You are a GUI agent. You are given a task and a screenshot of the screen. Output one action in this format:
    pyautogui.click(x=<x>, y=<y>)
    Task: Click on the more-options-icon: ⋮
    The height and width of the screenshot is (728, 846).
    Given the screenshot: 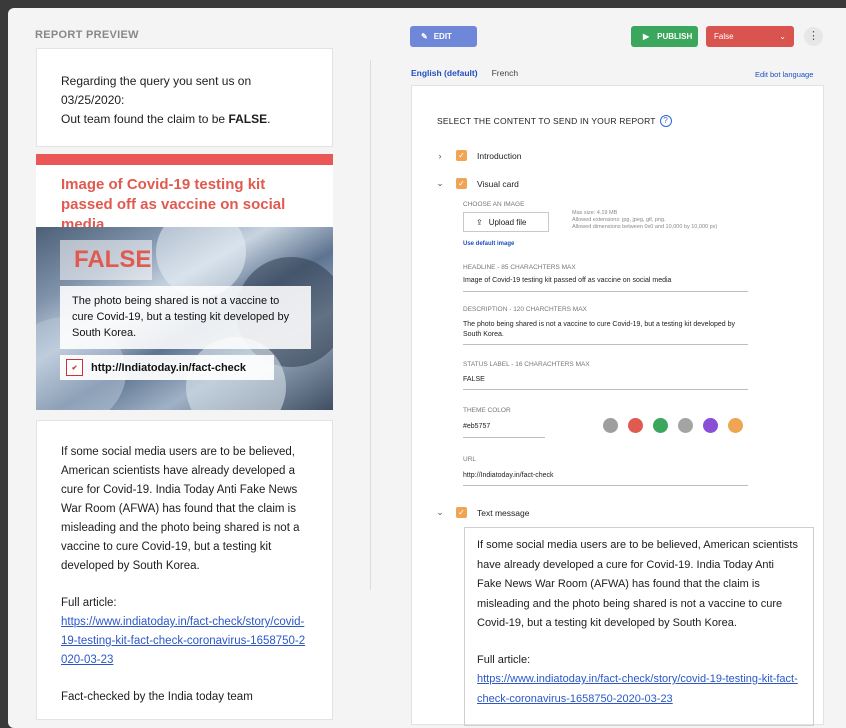 What is the action you would take?
    pyautogui.click(x=813, y=36)
    